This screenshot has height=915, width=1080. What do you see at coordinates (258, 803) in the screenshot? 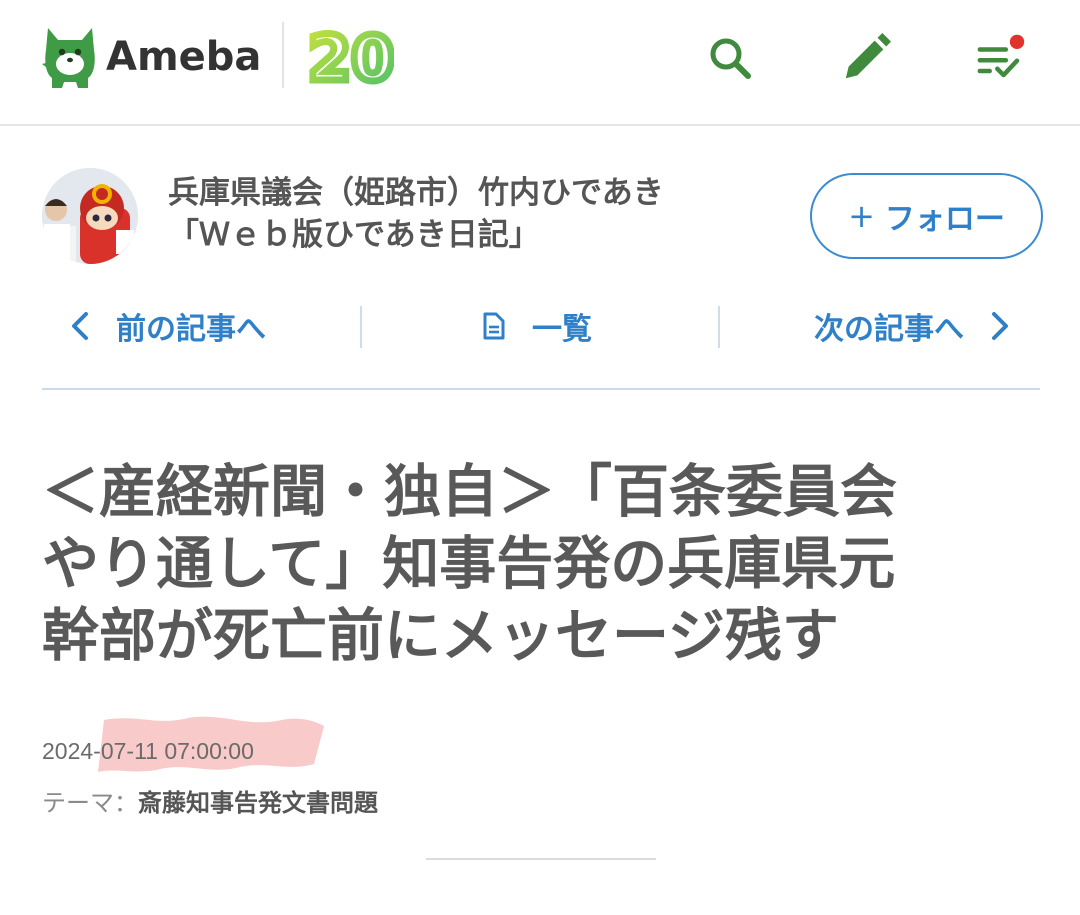
I see `theme-link: 斎藤知事告発文書問題` at bounding box center [258, 803].